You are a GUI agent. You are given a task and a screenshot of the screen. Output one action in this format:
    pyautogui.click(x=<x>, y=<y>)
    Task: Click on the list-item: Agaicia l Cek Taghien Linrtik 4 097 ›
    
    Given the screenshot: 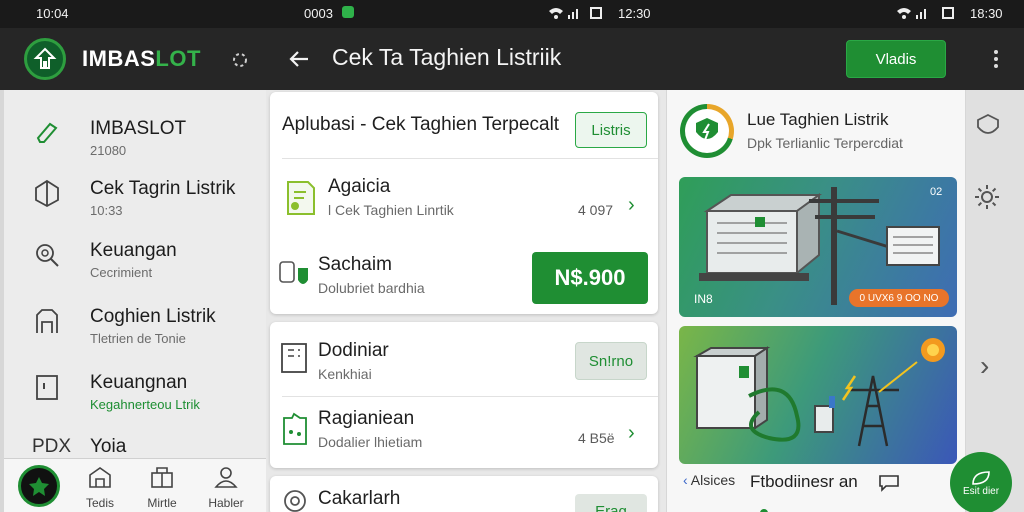 What is the action you would take?
    pyautogui.click(x=464, y=199)
    